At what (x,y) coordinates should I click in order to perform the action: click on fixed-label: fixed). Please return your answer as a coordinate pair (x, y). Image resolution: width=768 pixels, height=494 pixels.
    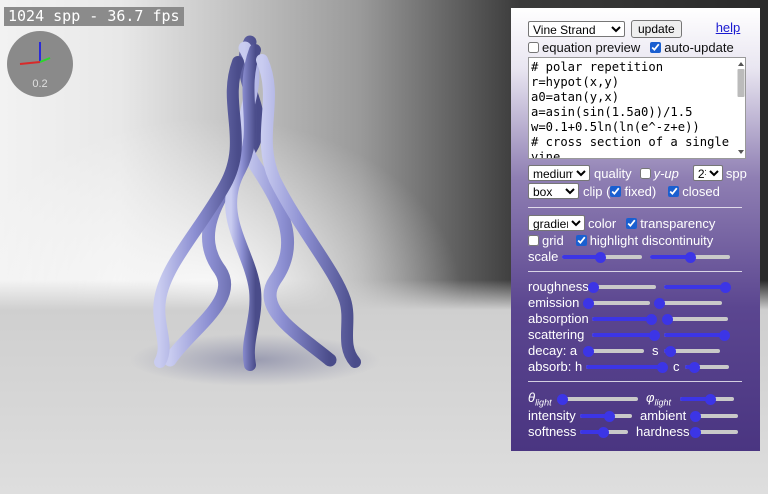
    Looking at the image, I should click on (640, 191).